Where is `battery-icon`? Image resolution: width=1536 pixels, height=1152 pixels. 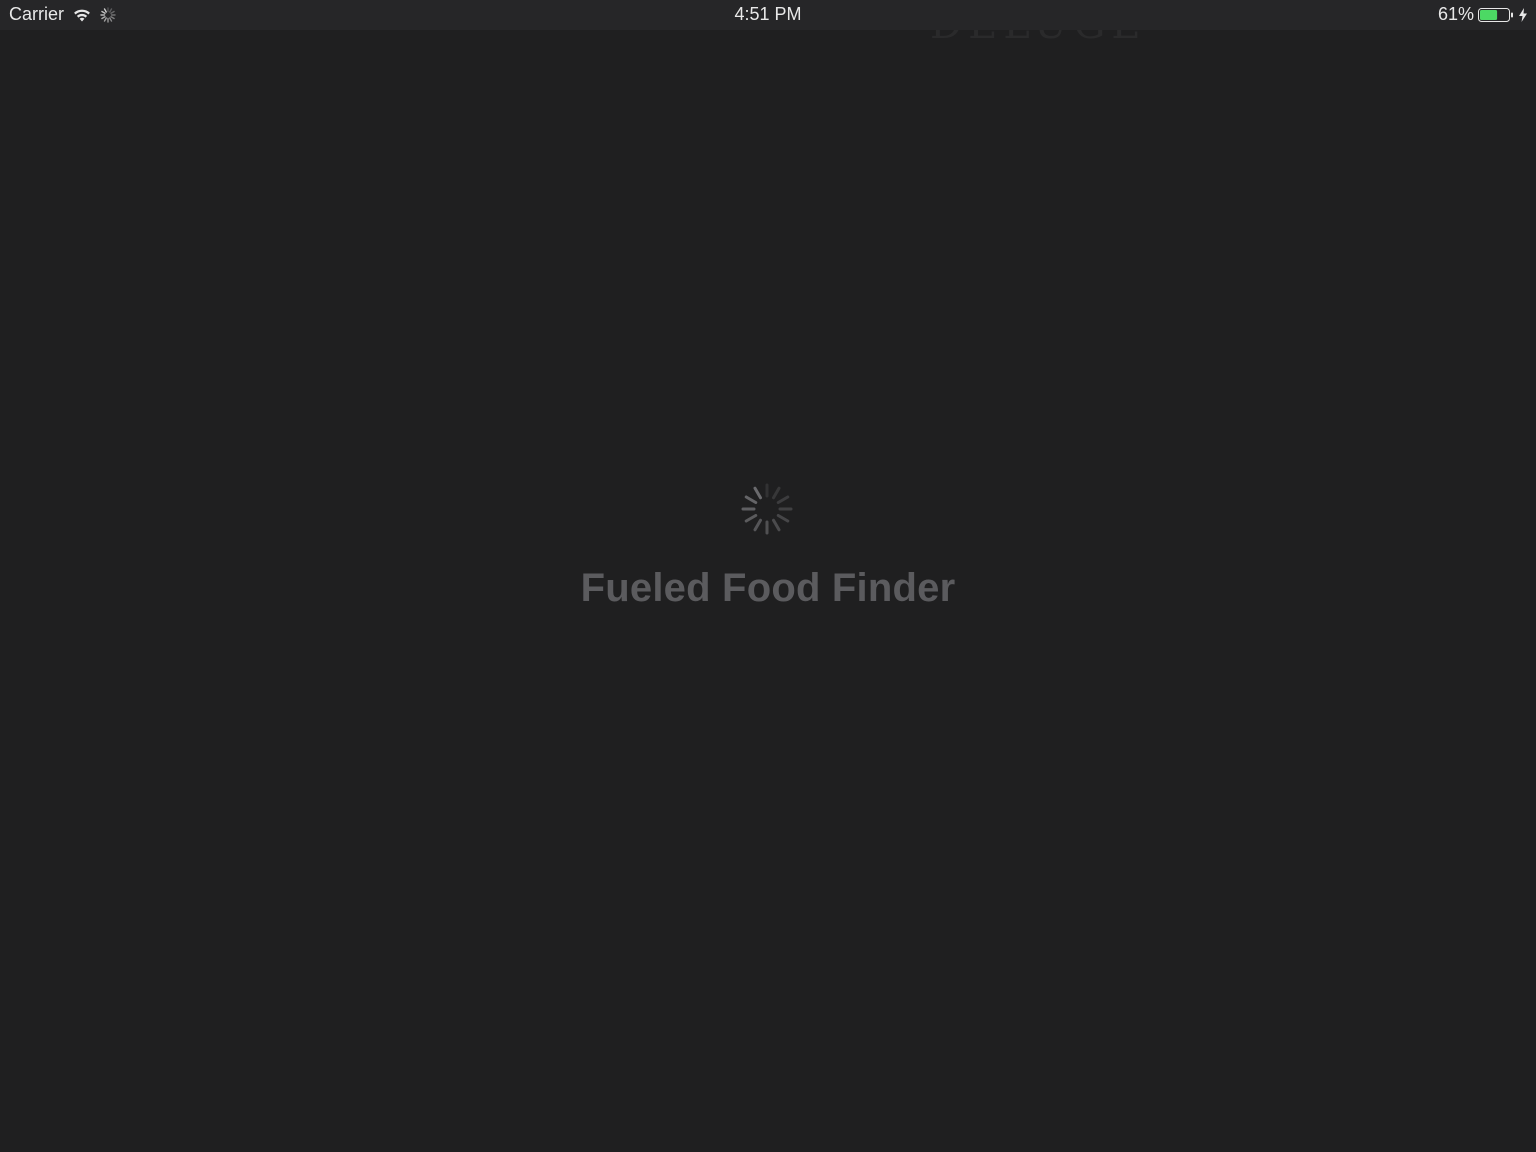
battery-icon is located at coordinates (1496, 15).